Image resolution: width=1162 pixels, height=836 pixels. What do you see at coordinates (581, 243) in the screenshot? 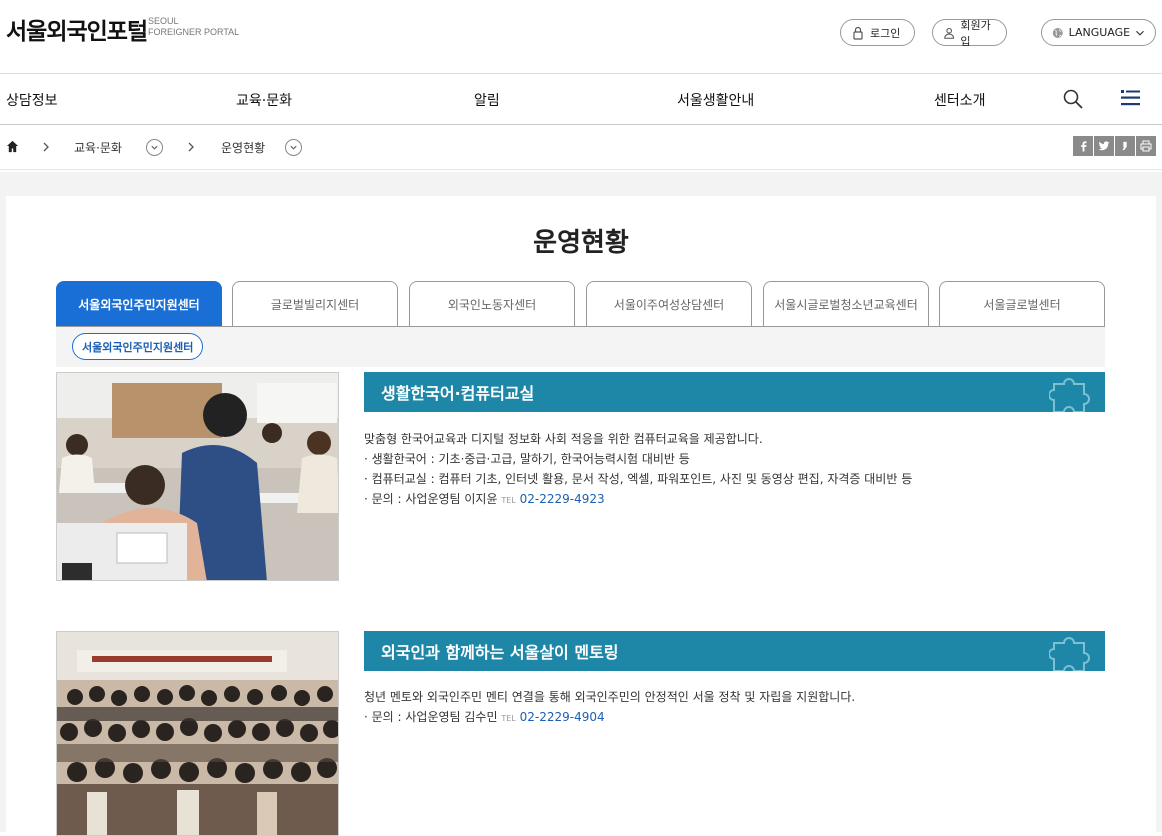
I see `page-title: 운영현황` at bounding box center [581, 243].